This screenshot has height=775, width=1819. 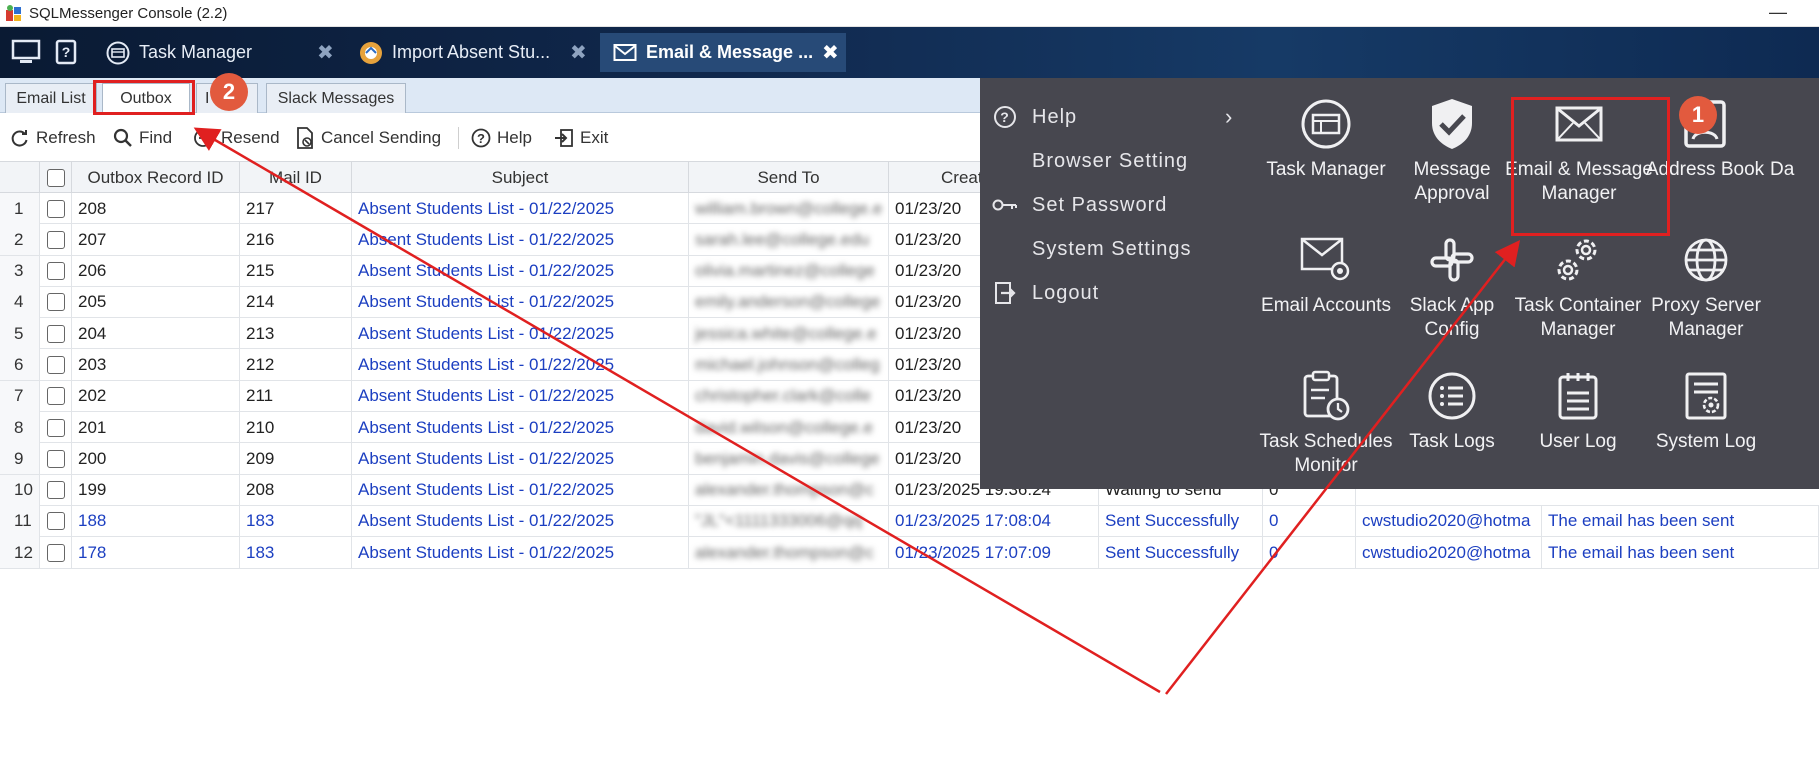 I want to click on minimize-button: —, so click(x=1778, y=12).